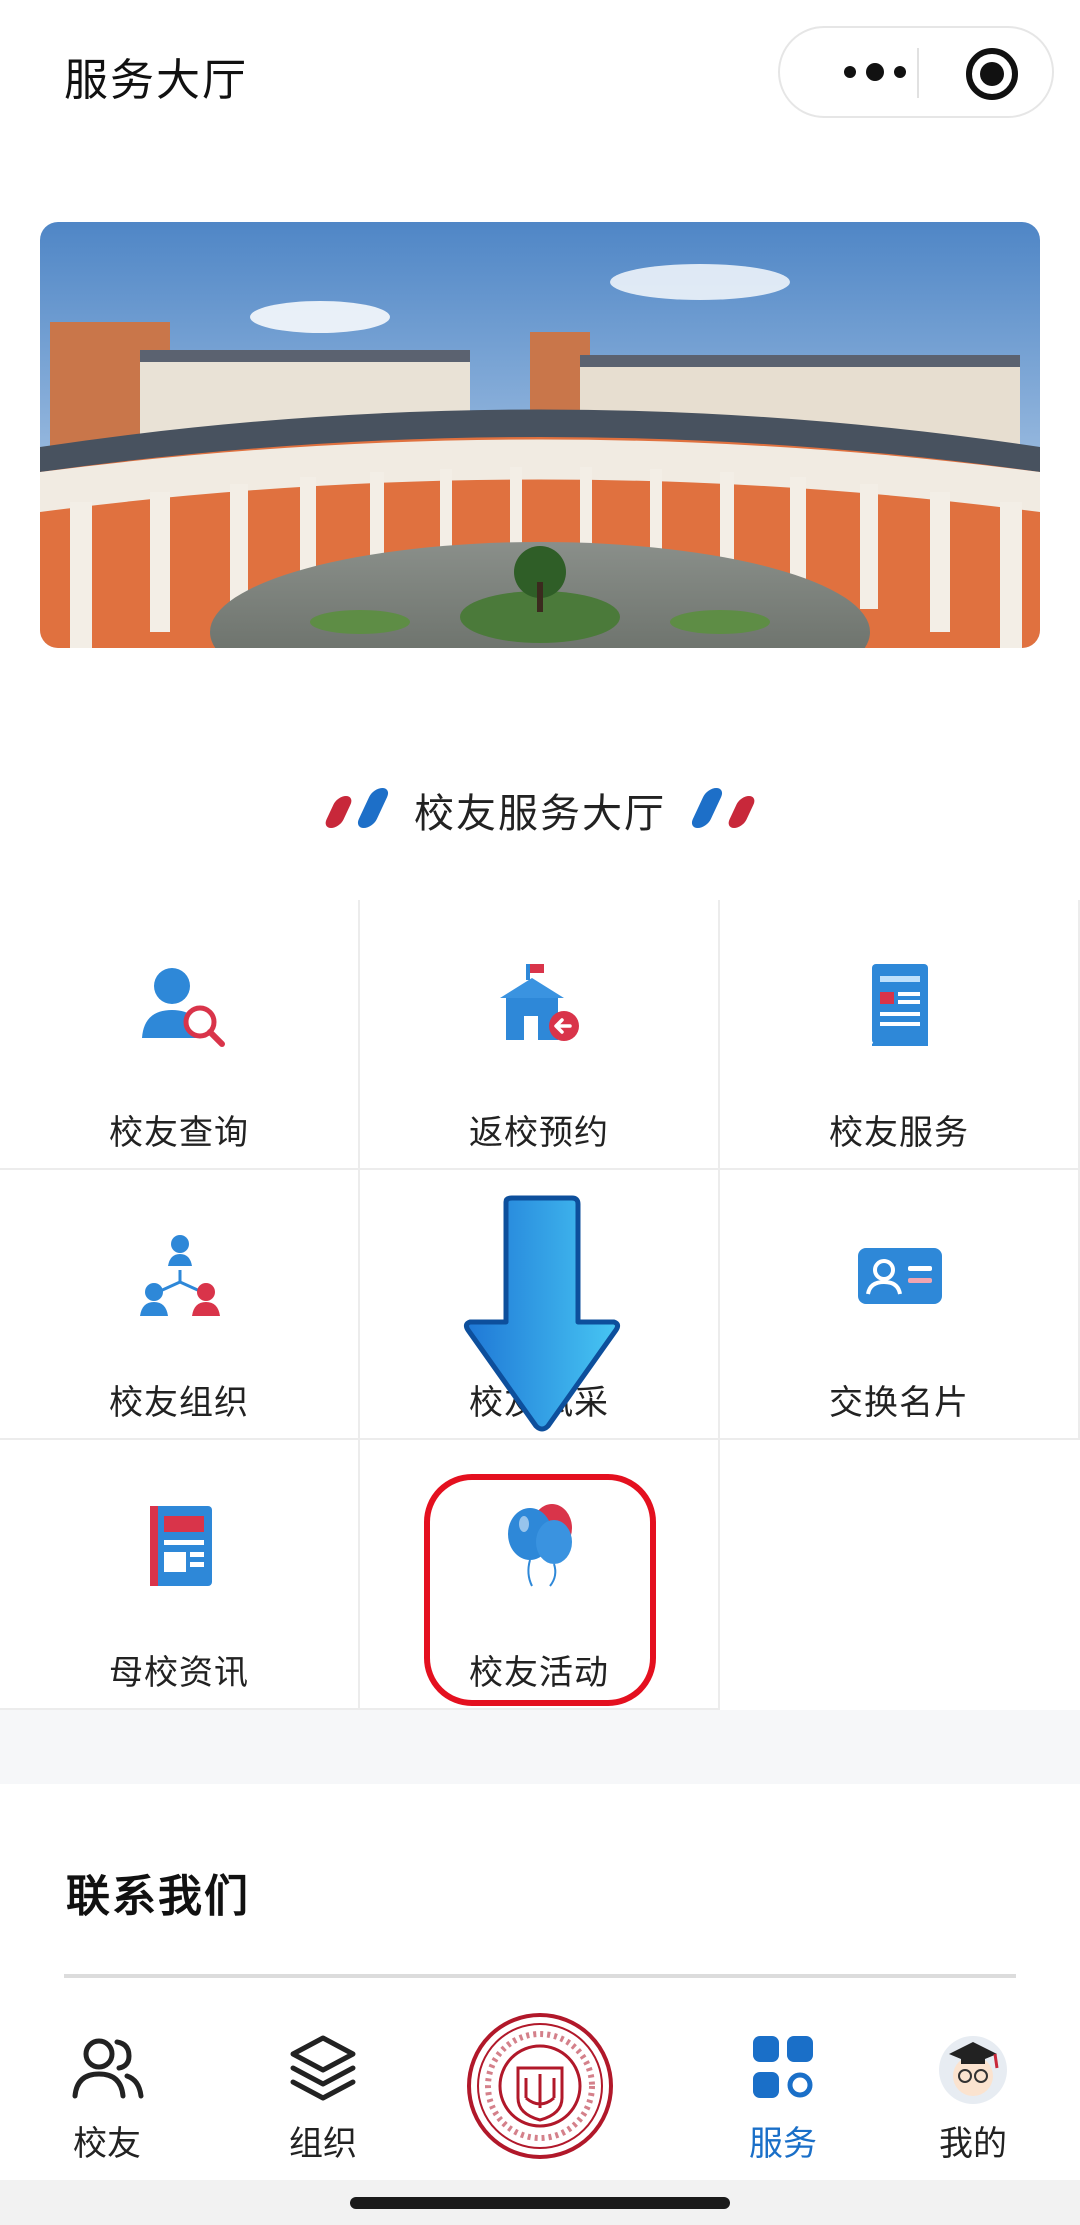 The width and height of the screenshot is (1080, 2225). Describe the element at coordinates (183, 1007) in the screenshot. I see `alumni-search-icon` at that location.